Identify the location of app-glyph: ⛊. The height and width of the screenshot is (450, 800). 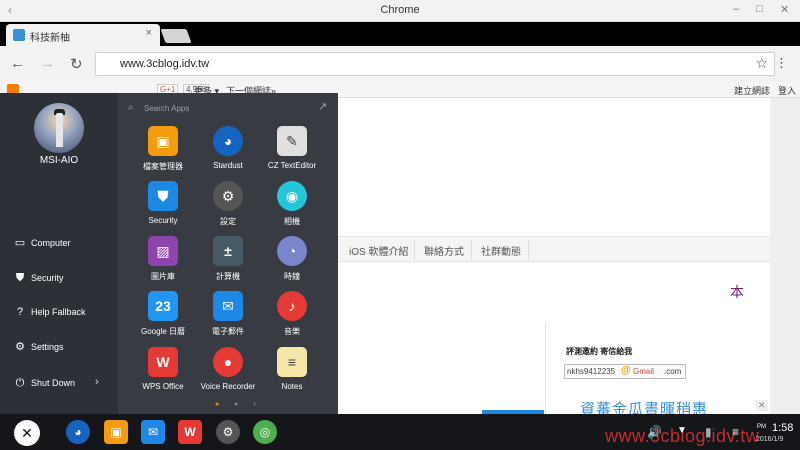
(163, 196).